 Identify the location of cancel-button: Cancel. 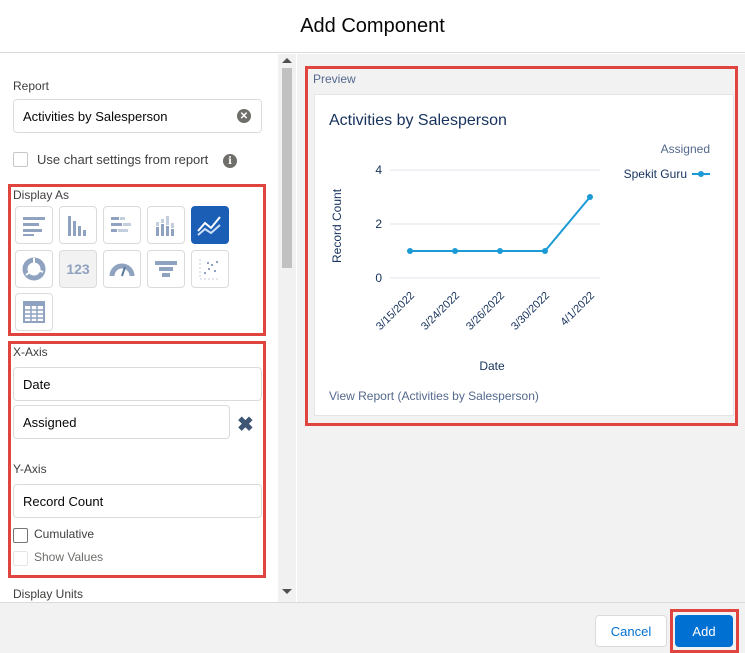
(631, 631).